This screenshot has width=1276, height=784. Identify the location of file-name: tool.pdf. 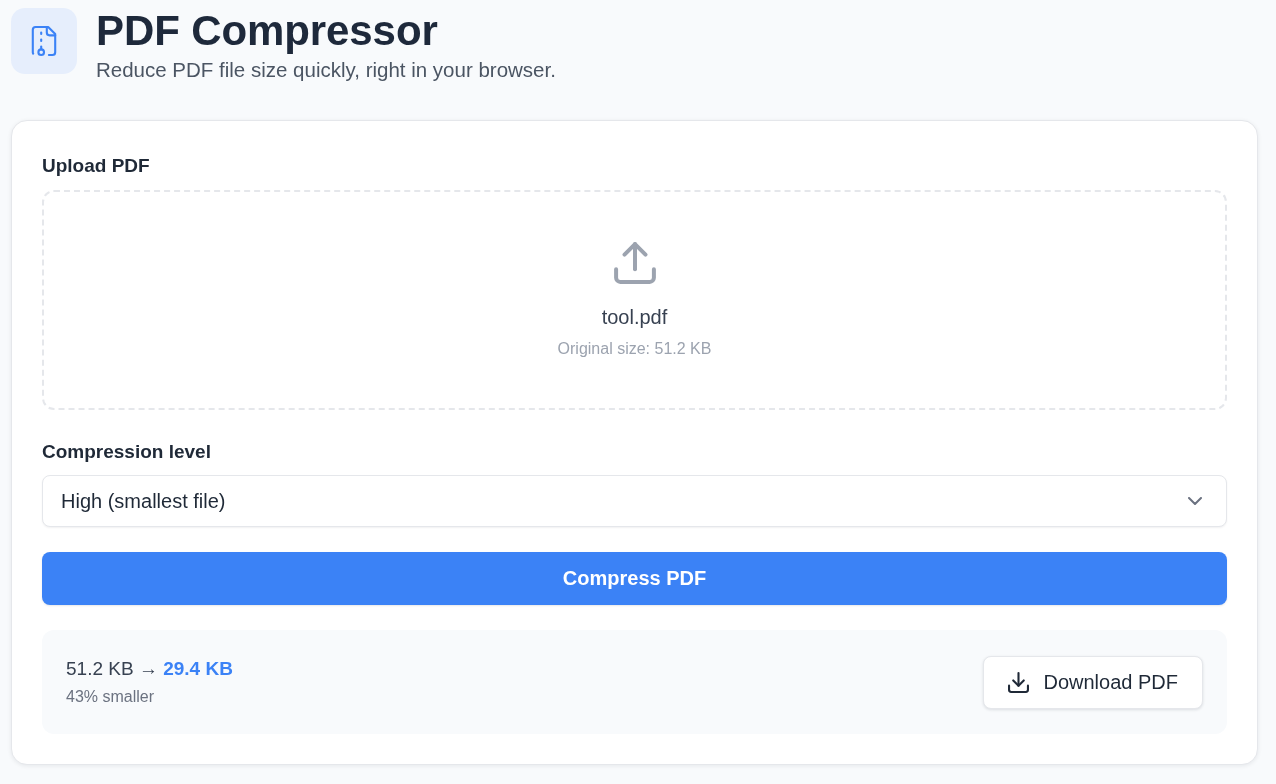
(634, 317).